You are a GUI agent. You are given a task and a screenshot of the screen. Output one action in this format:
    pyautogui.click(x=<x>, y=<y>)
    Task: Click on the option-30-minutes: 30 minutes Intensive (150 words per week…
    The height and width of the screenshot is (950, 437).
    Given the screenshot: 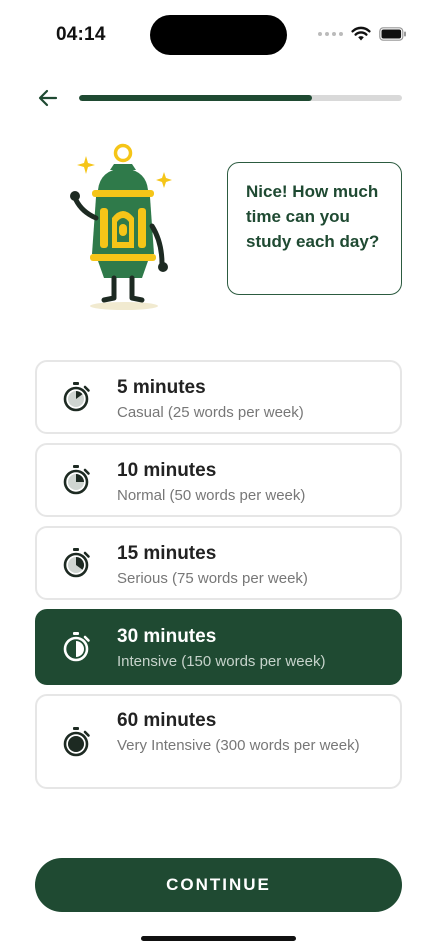 What is the action you would take?
    pyautogui.click(x=218, y=647)
    